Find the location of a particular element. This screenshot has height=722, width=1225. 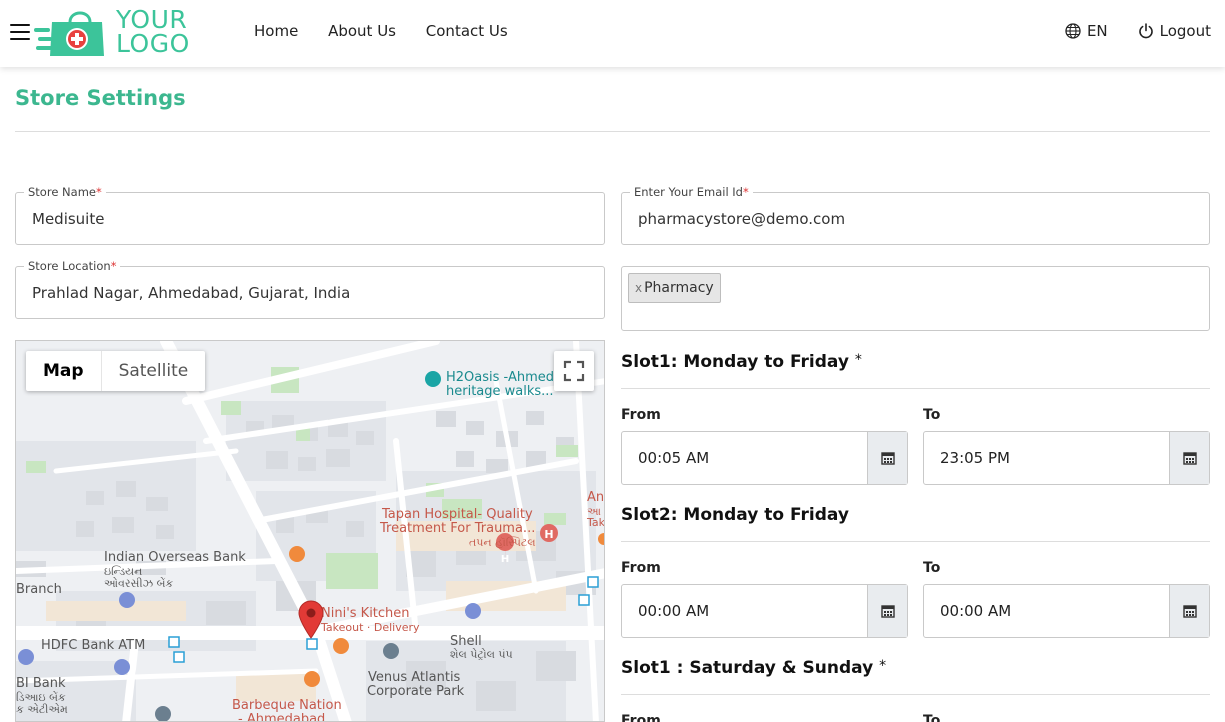

fullscreen-icon is located at coordinates (574, 371).